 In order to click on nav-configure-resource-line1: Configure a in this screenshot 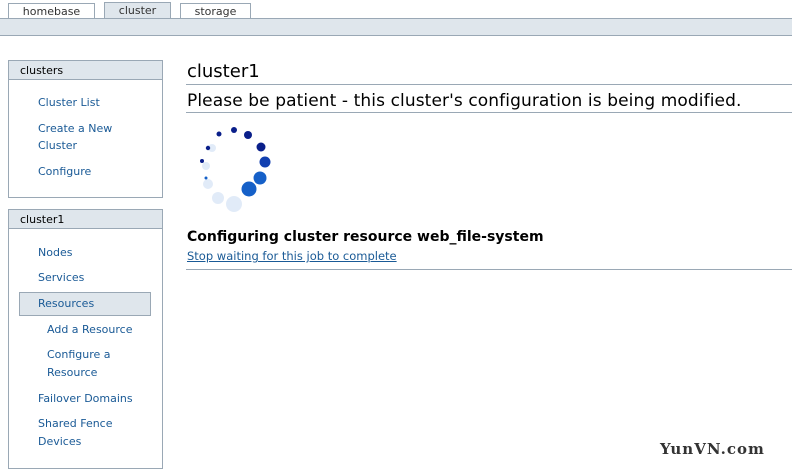, I will do `click(79, 354)`.